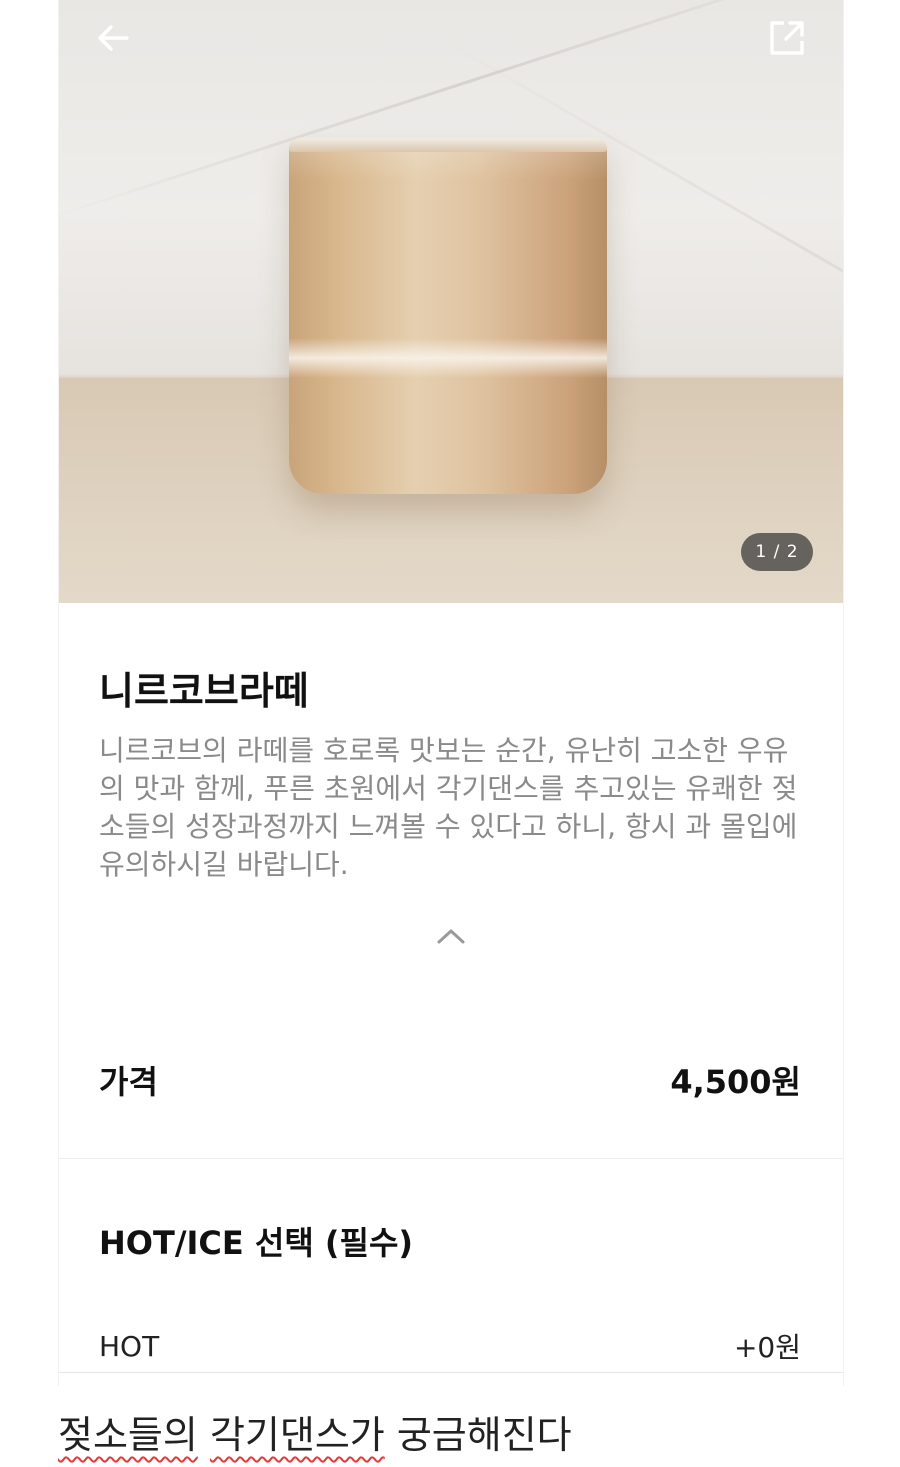  Describe the element at coordinates (450, 1346) in the screenshot. I see `option-hot: HOT +0원` at that location.